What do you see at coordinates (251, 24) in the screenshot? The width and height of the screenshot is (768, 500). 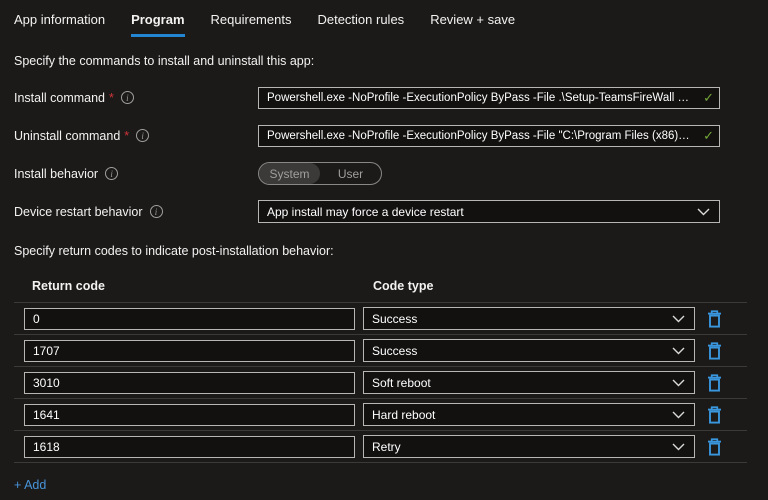 I see `tab-requirements: Requirements` at bounding box center [251, 24].